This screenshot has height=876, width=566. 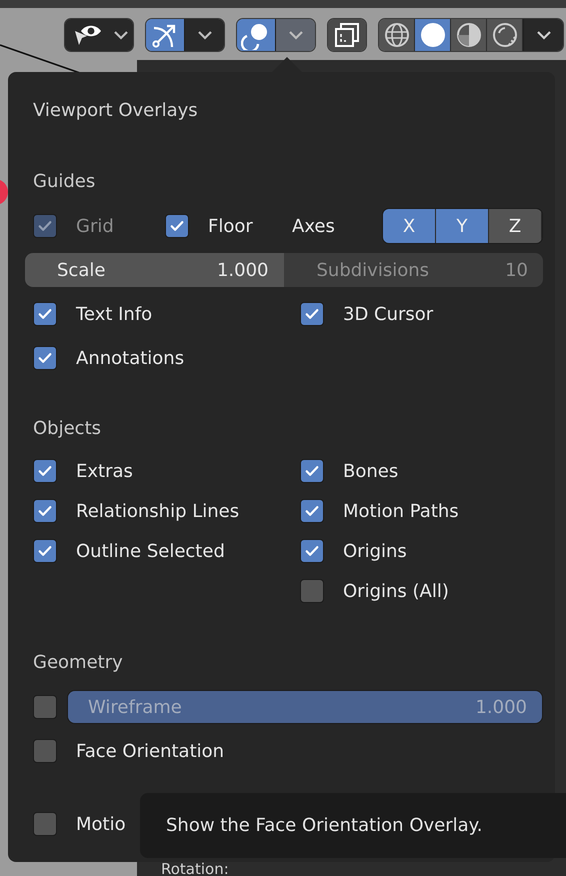 I want to click on tooltip: Show the Face Orientation Overlay., so click(x=353, y=825).